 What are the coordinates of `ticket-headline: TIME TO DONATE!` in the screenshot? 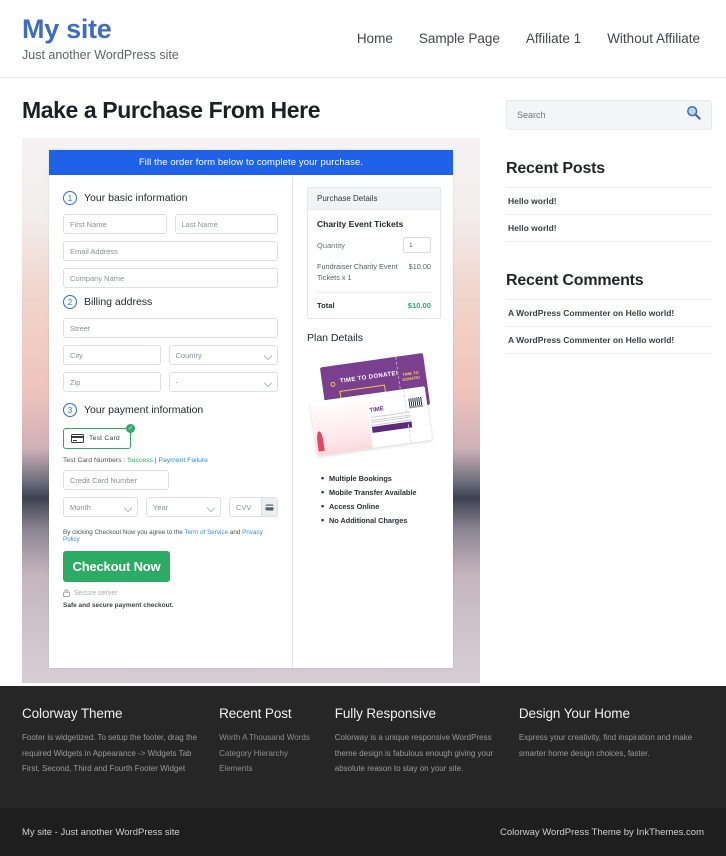 It's located at (369, 377).